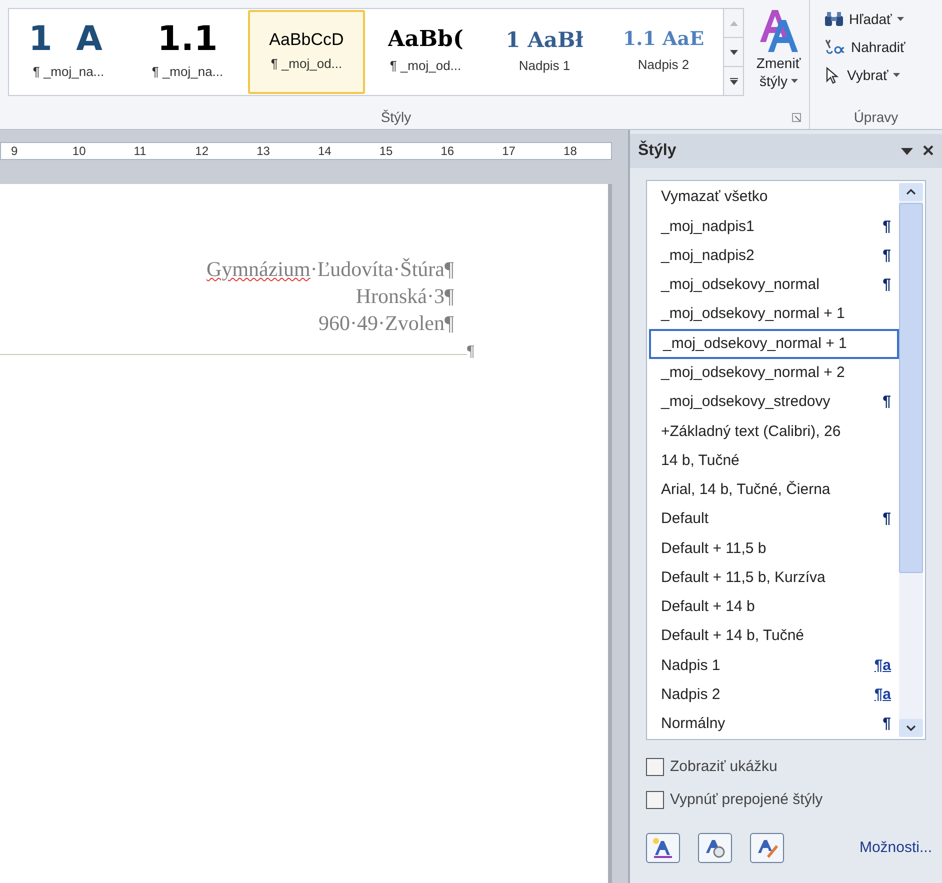 The image size is (942, 883). What do you see at coordinates (773, 695) in the screenshot?
I see `style-list-item: Nadpis 2 ¶a` at bounding box center [773, 695].